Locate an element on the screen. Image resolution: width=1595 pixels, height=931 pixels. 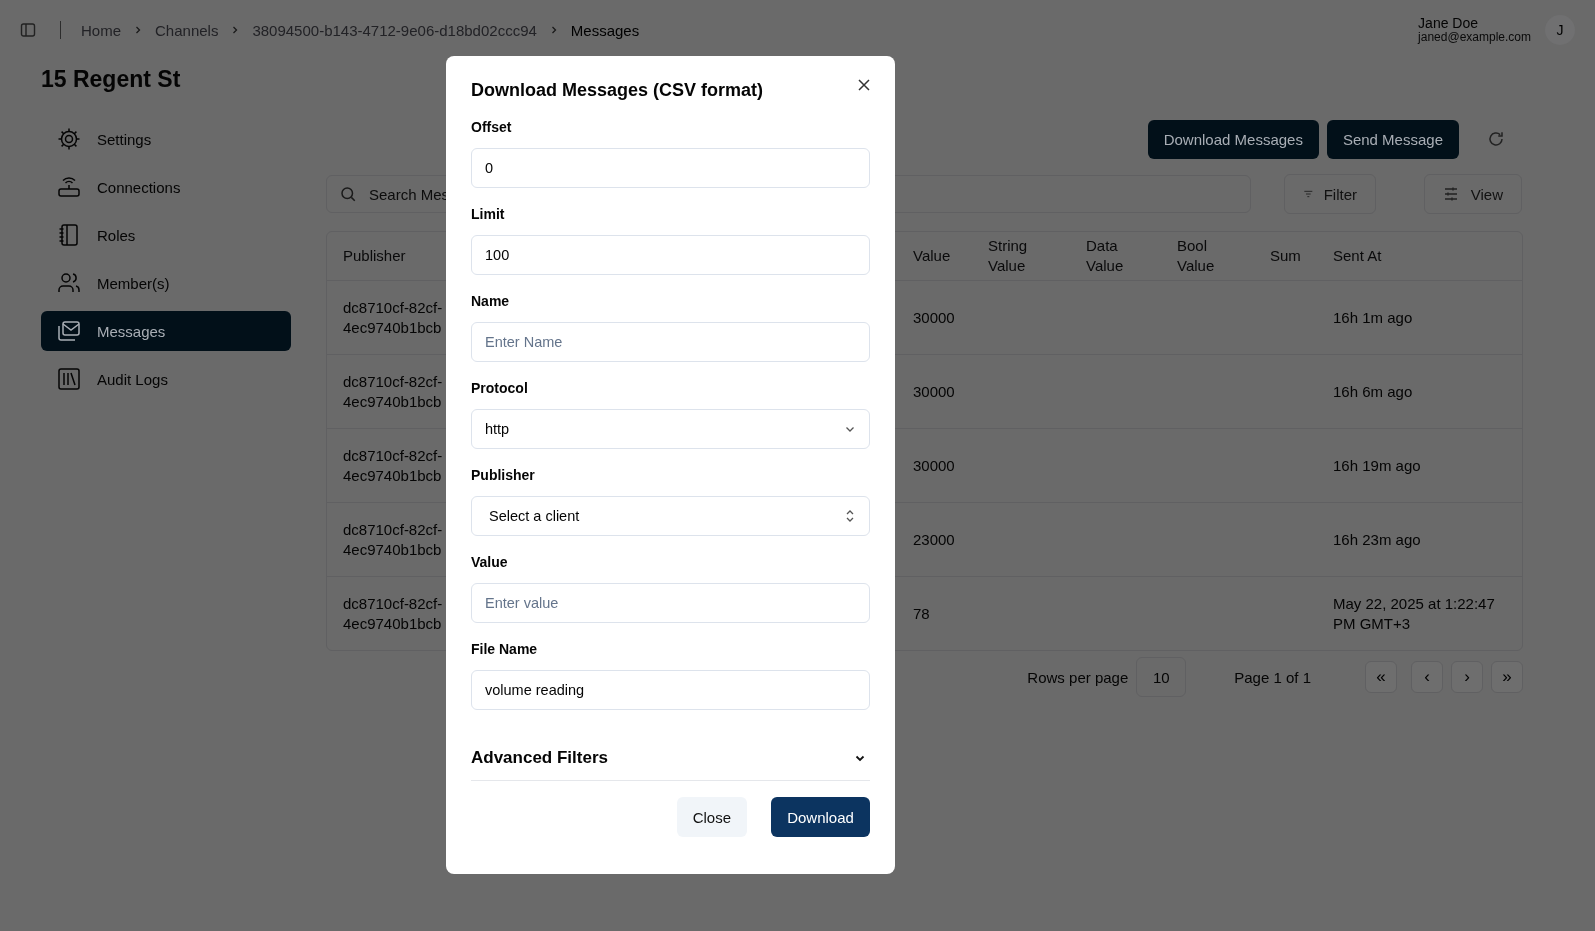
table-cell: 16h 6m ago is located at coordinates (1373, 391).